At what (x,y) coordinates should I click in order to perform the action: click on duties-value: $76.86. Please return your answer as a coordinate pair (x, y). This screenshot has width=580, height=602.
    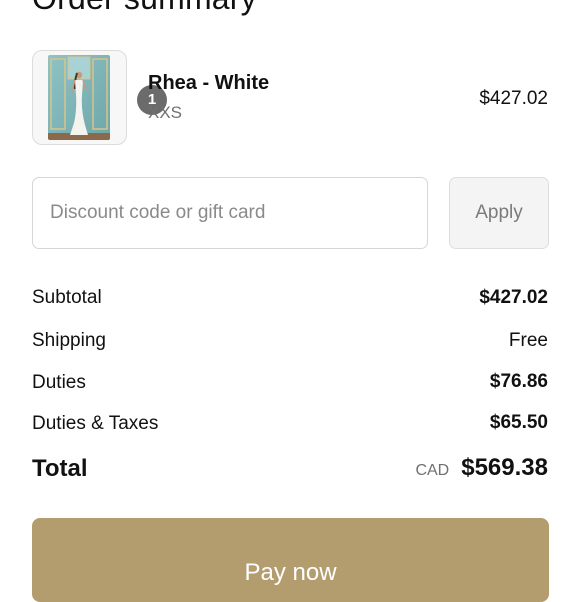
    Looking at the image, I should click on (518, 381).